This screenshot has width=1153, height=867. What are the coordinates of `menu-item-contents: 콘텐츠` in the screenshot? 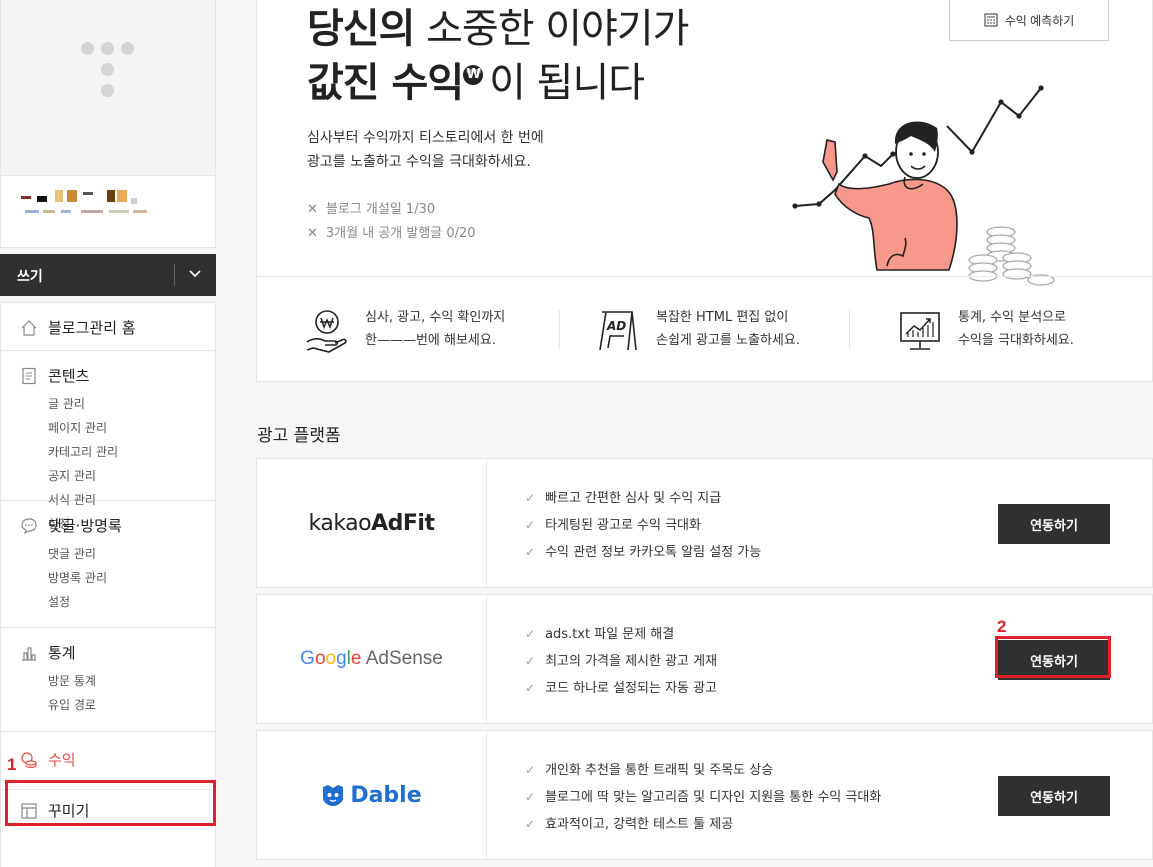 It's located at (108, 376).